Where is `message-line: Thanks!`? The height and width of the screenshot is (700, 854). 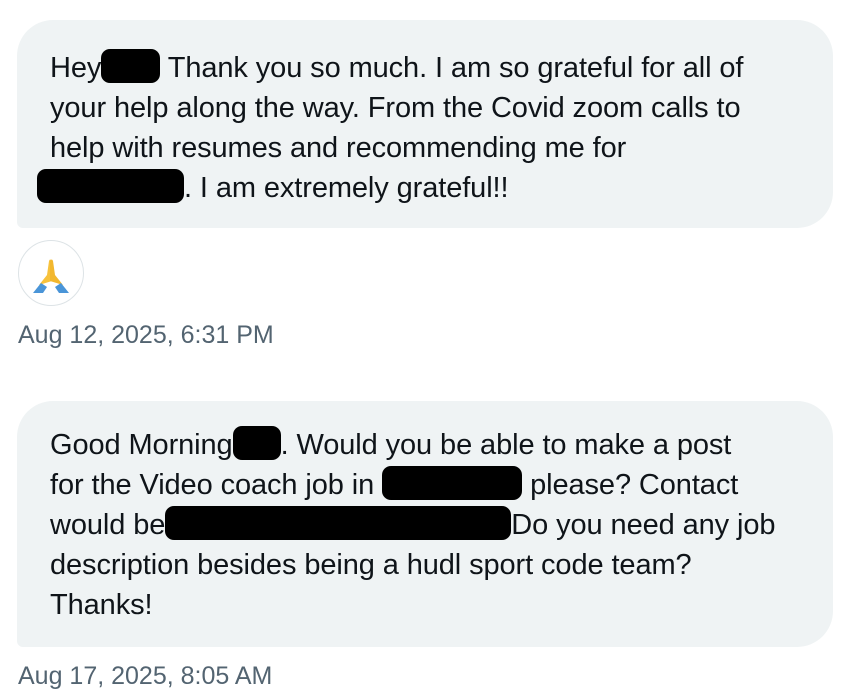
message-line: Thanks! is located at coordinates (101, 605).